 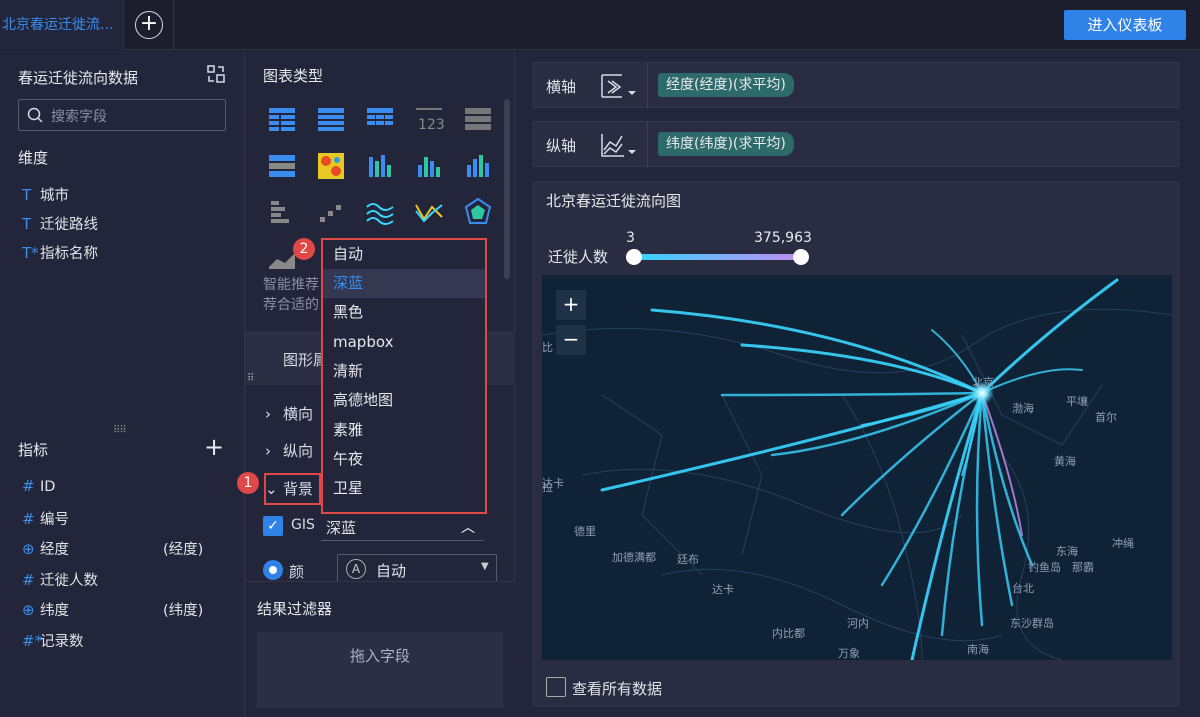 I want to click on metric-field-id: # ID, so click(x=38, y=488).